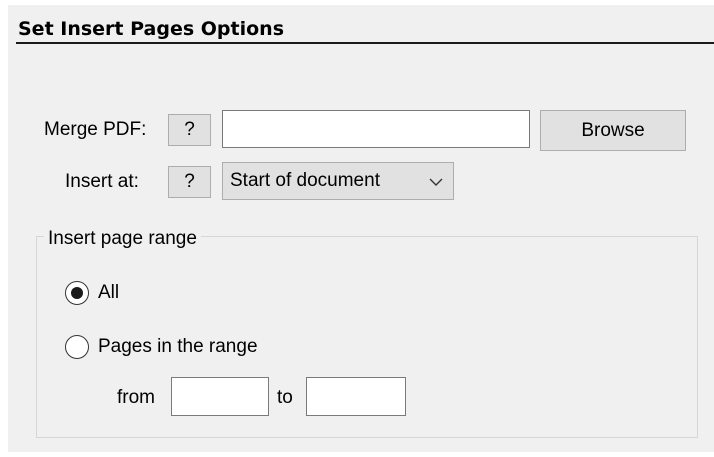 The width and height of the screenshot is (714, 457). Describe the element at coordinates (436, 181) in the screenshot. I see `chevron-down-icon` at that location.